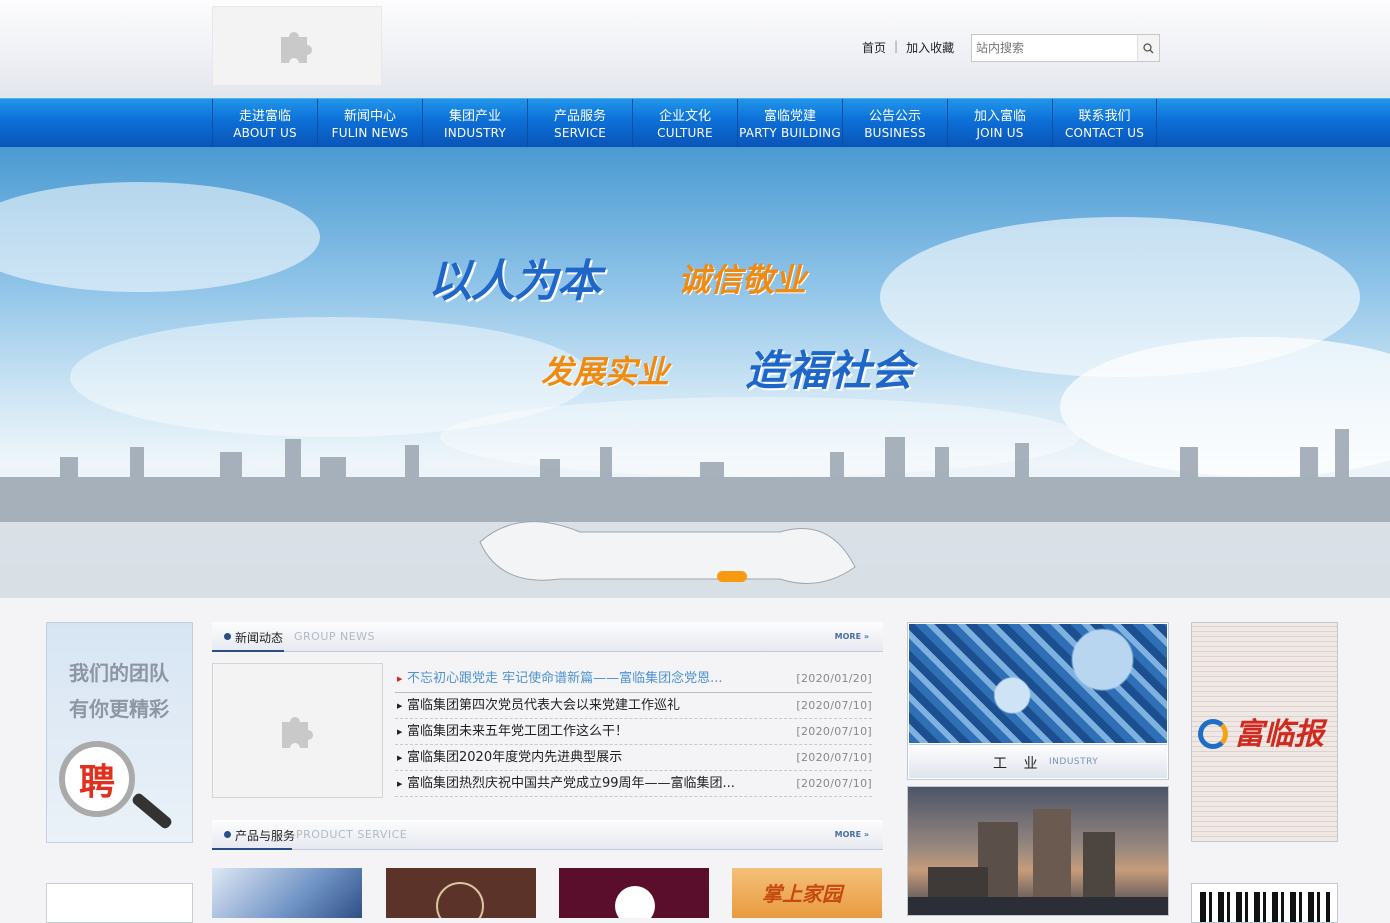 This screenshot has height=923, width=1390. I want to click on nav-item-service: 产品服务 SERVICE, so click(579, 123).